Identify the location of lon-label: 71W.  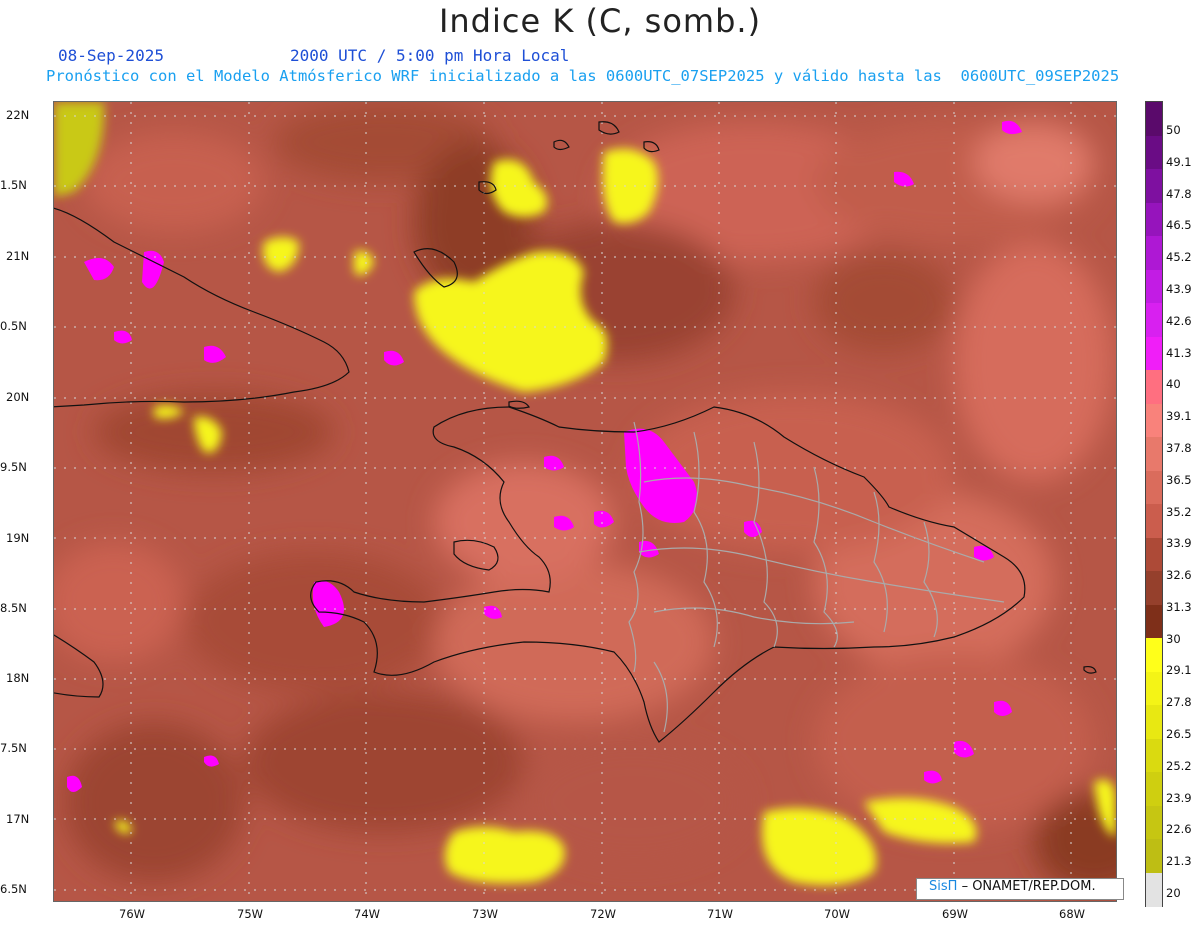
(720, 914).